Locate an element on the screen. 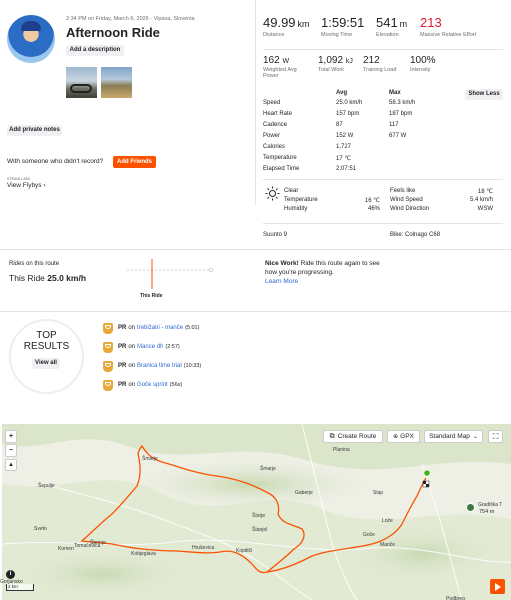 This screenshot has width=511, height=600. map-place-label: Štanjel is located at coordinates (260, 530).